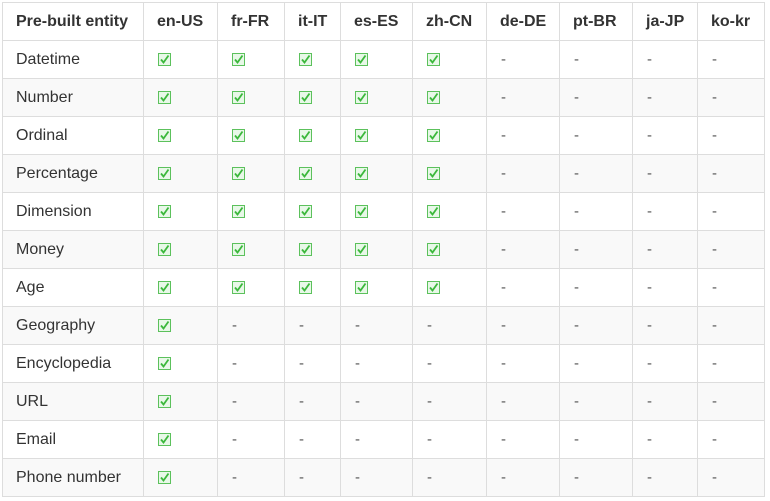  Describe the element at coordinates (665, 21) in the screenshot. I see `column-header-locale: ja-JP` at that location.